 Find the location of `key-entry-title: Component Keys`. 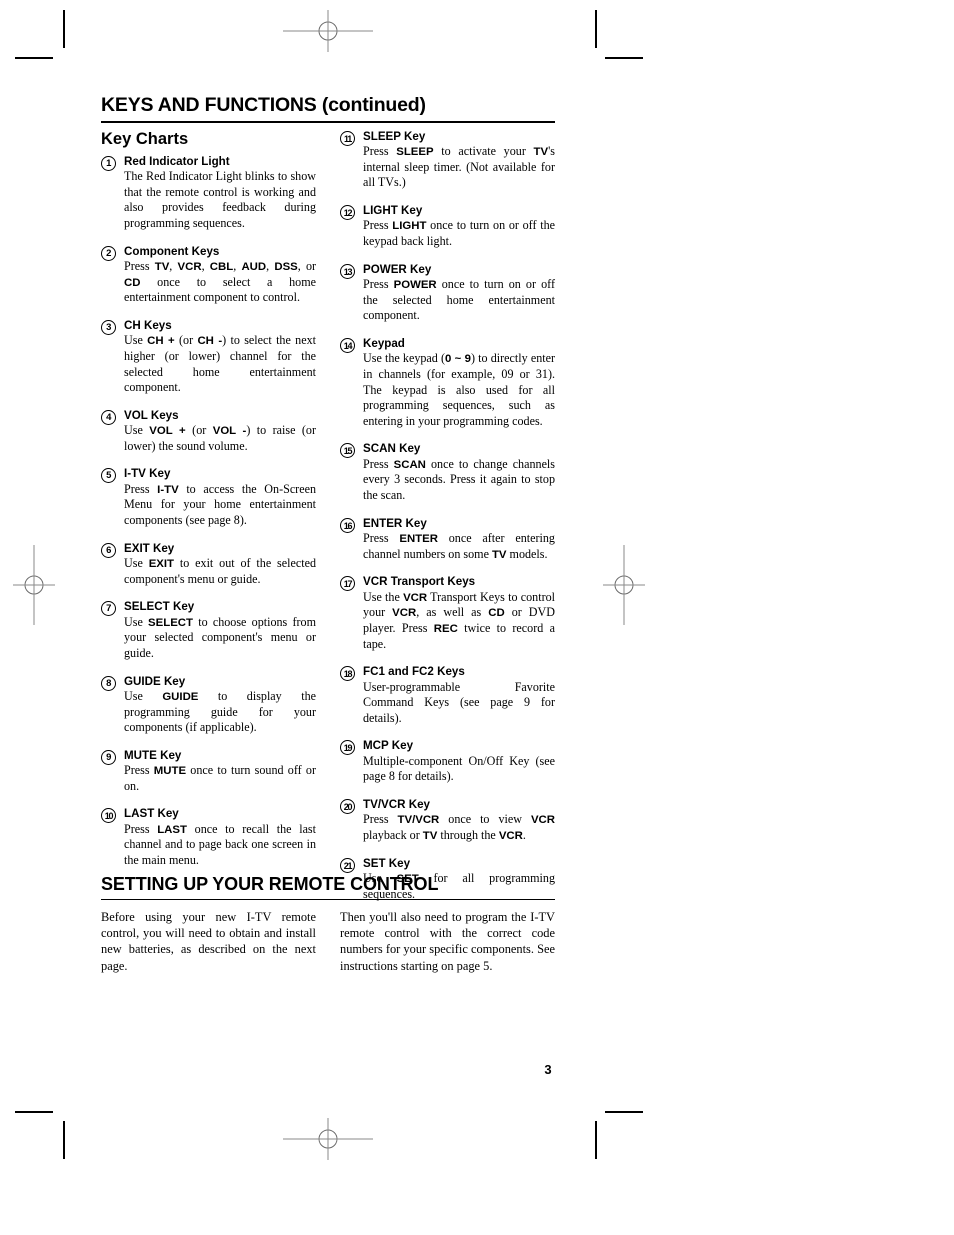

key-entry-title: Component Keys is located at coordinates (172, 251).